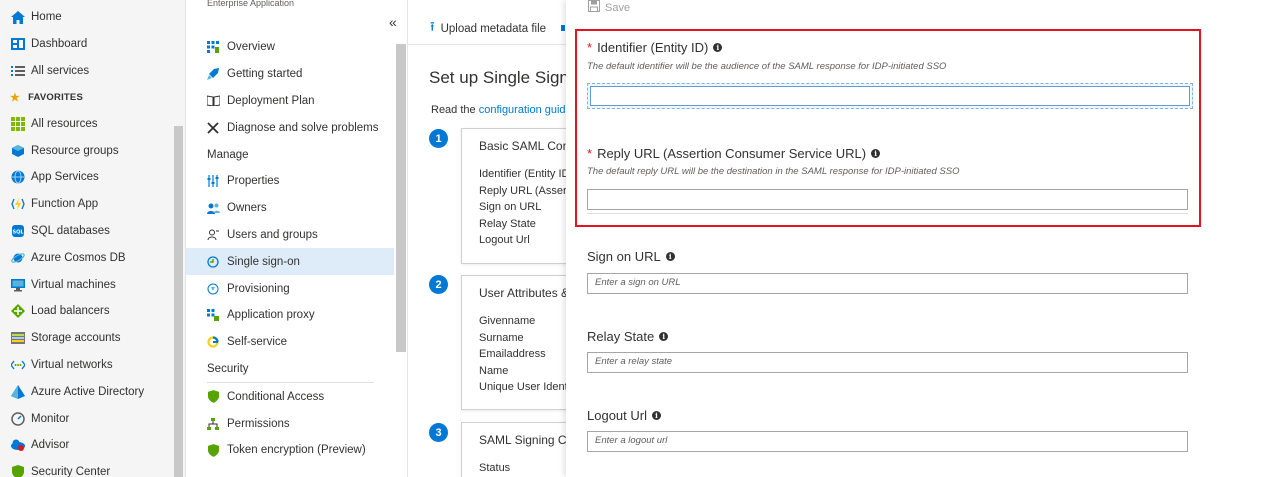  What do you see at coordinates (290, 47) in the screenshot?
I see `menu-item-overview: Overview` at bounding box center [290, 47].